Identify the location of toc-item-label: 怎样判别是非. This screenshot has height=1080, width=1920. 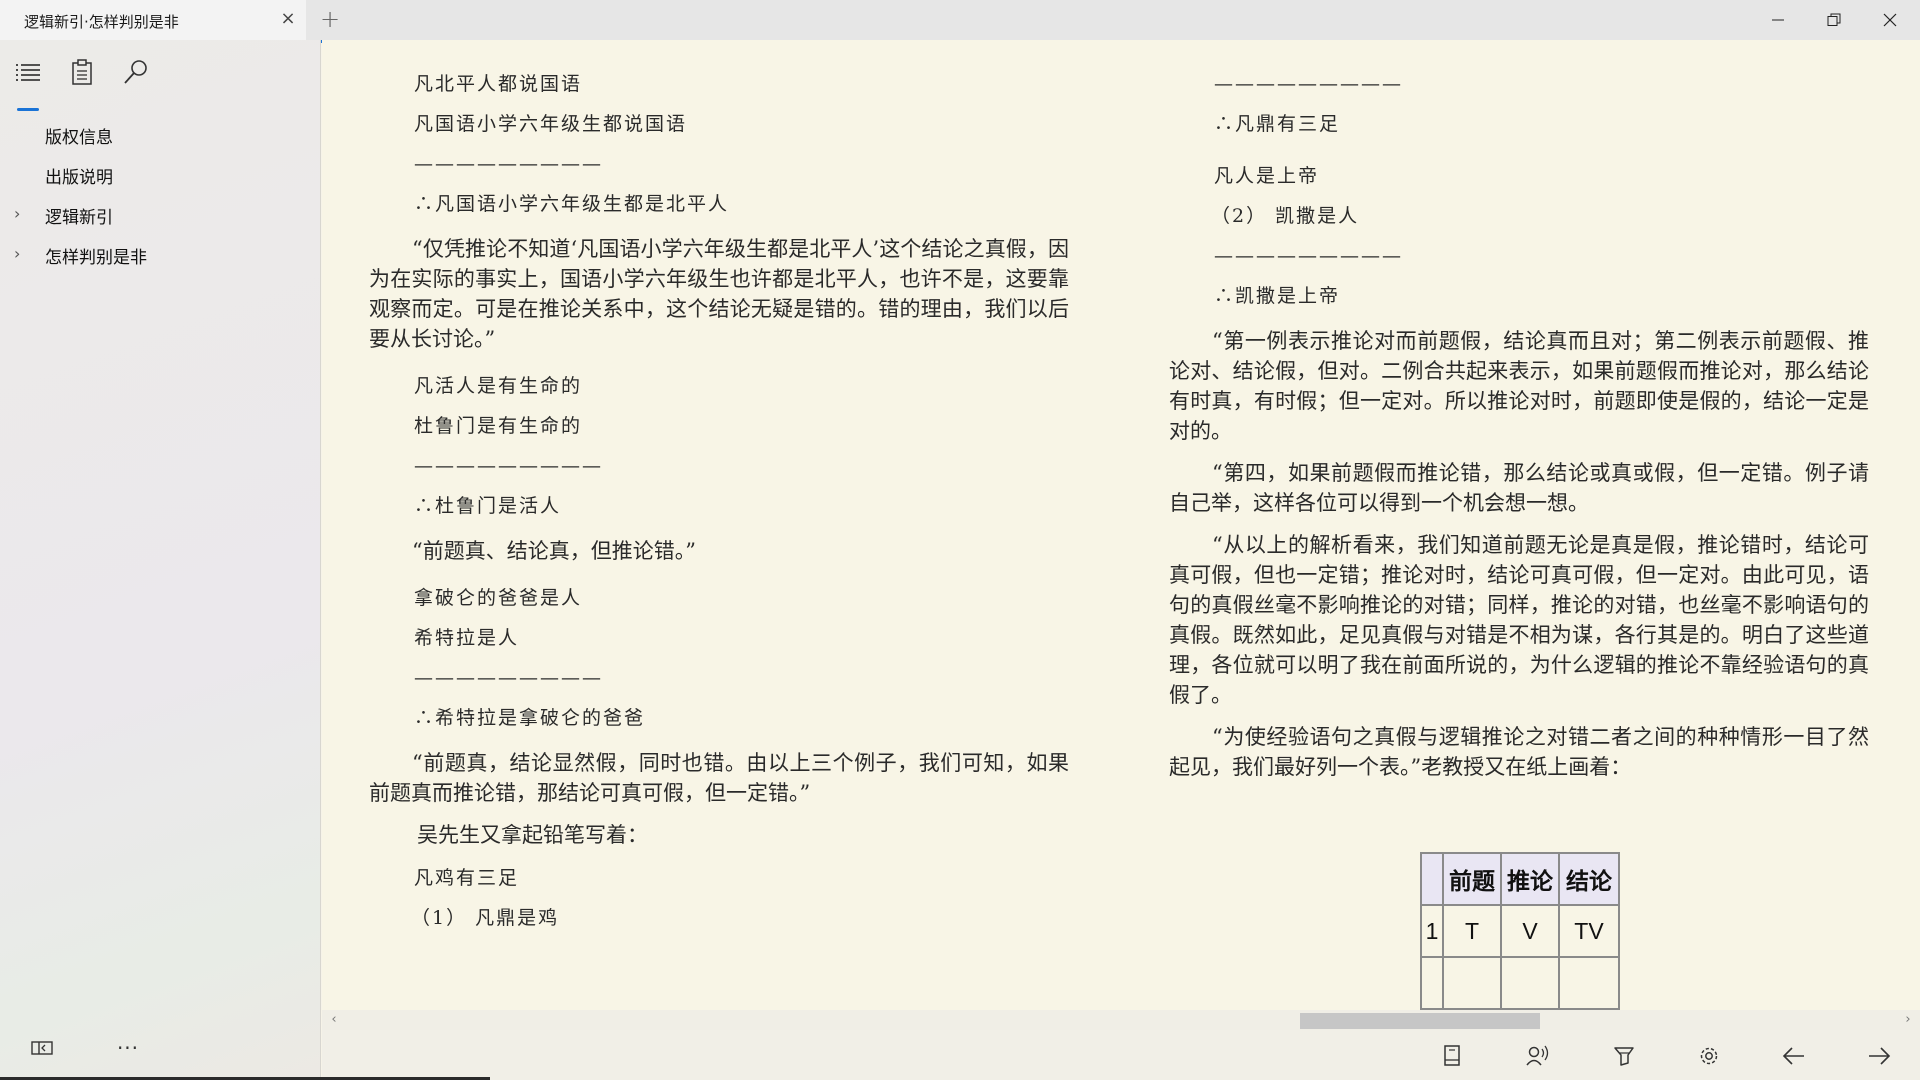
(96, 258).